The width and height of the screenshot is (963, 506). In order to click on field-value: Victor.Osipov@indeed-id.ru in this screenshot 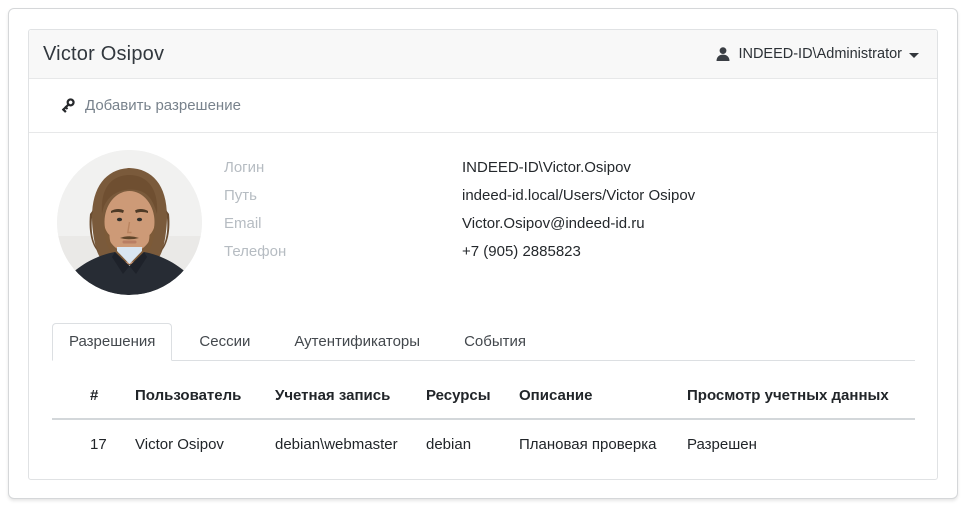, I will do `click(553, 223)`.